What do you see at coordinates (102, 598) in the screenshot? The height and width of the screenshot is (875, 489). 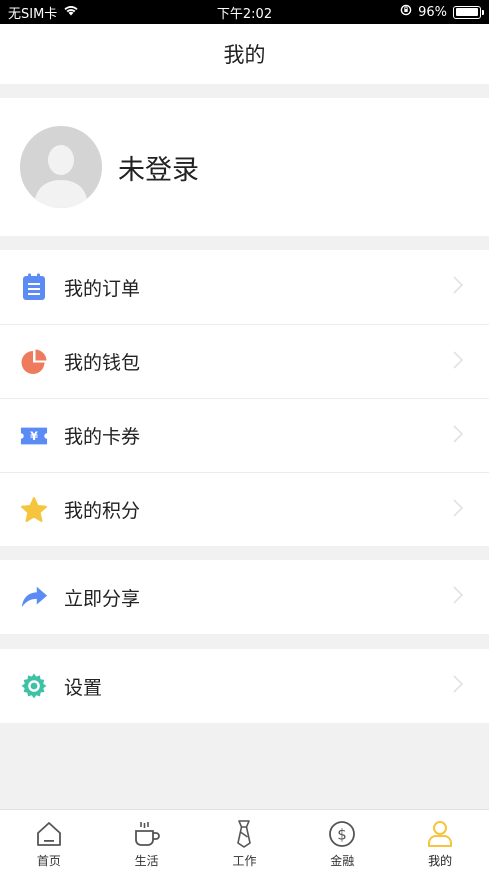 I see `menu-label: 立即分享` at bounding box center [102, 598].